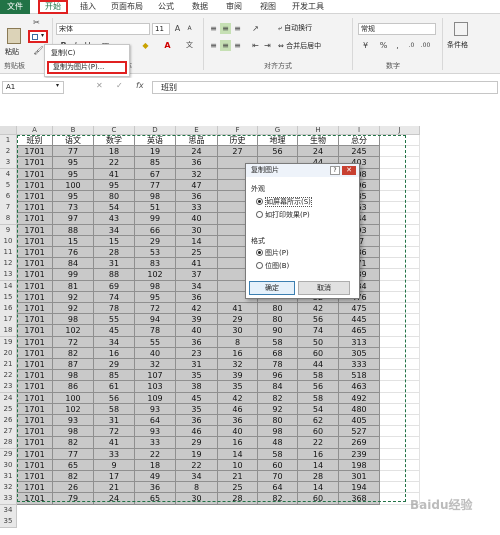  Describe the element at coordinates (349, 170) in the screenshot. I see `close-icon: ✕` at that location.